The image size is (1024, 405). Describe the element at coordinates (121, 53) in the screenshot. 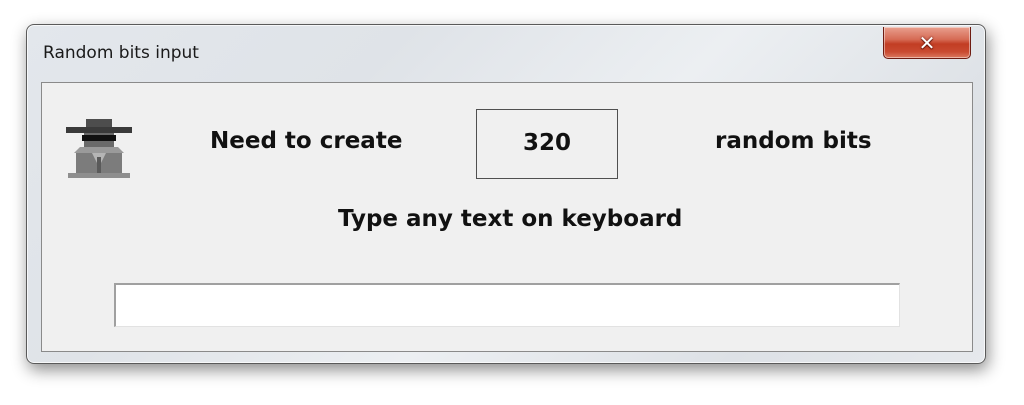

I see `window-title: Random bits input` at that location.